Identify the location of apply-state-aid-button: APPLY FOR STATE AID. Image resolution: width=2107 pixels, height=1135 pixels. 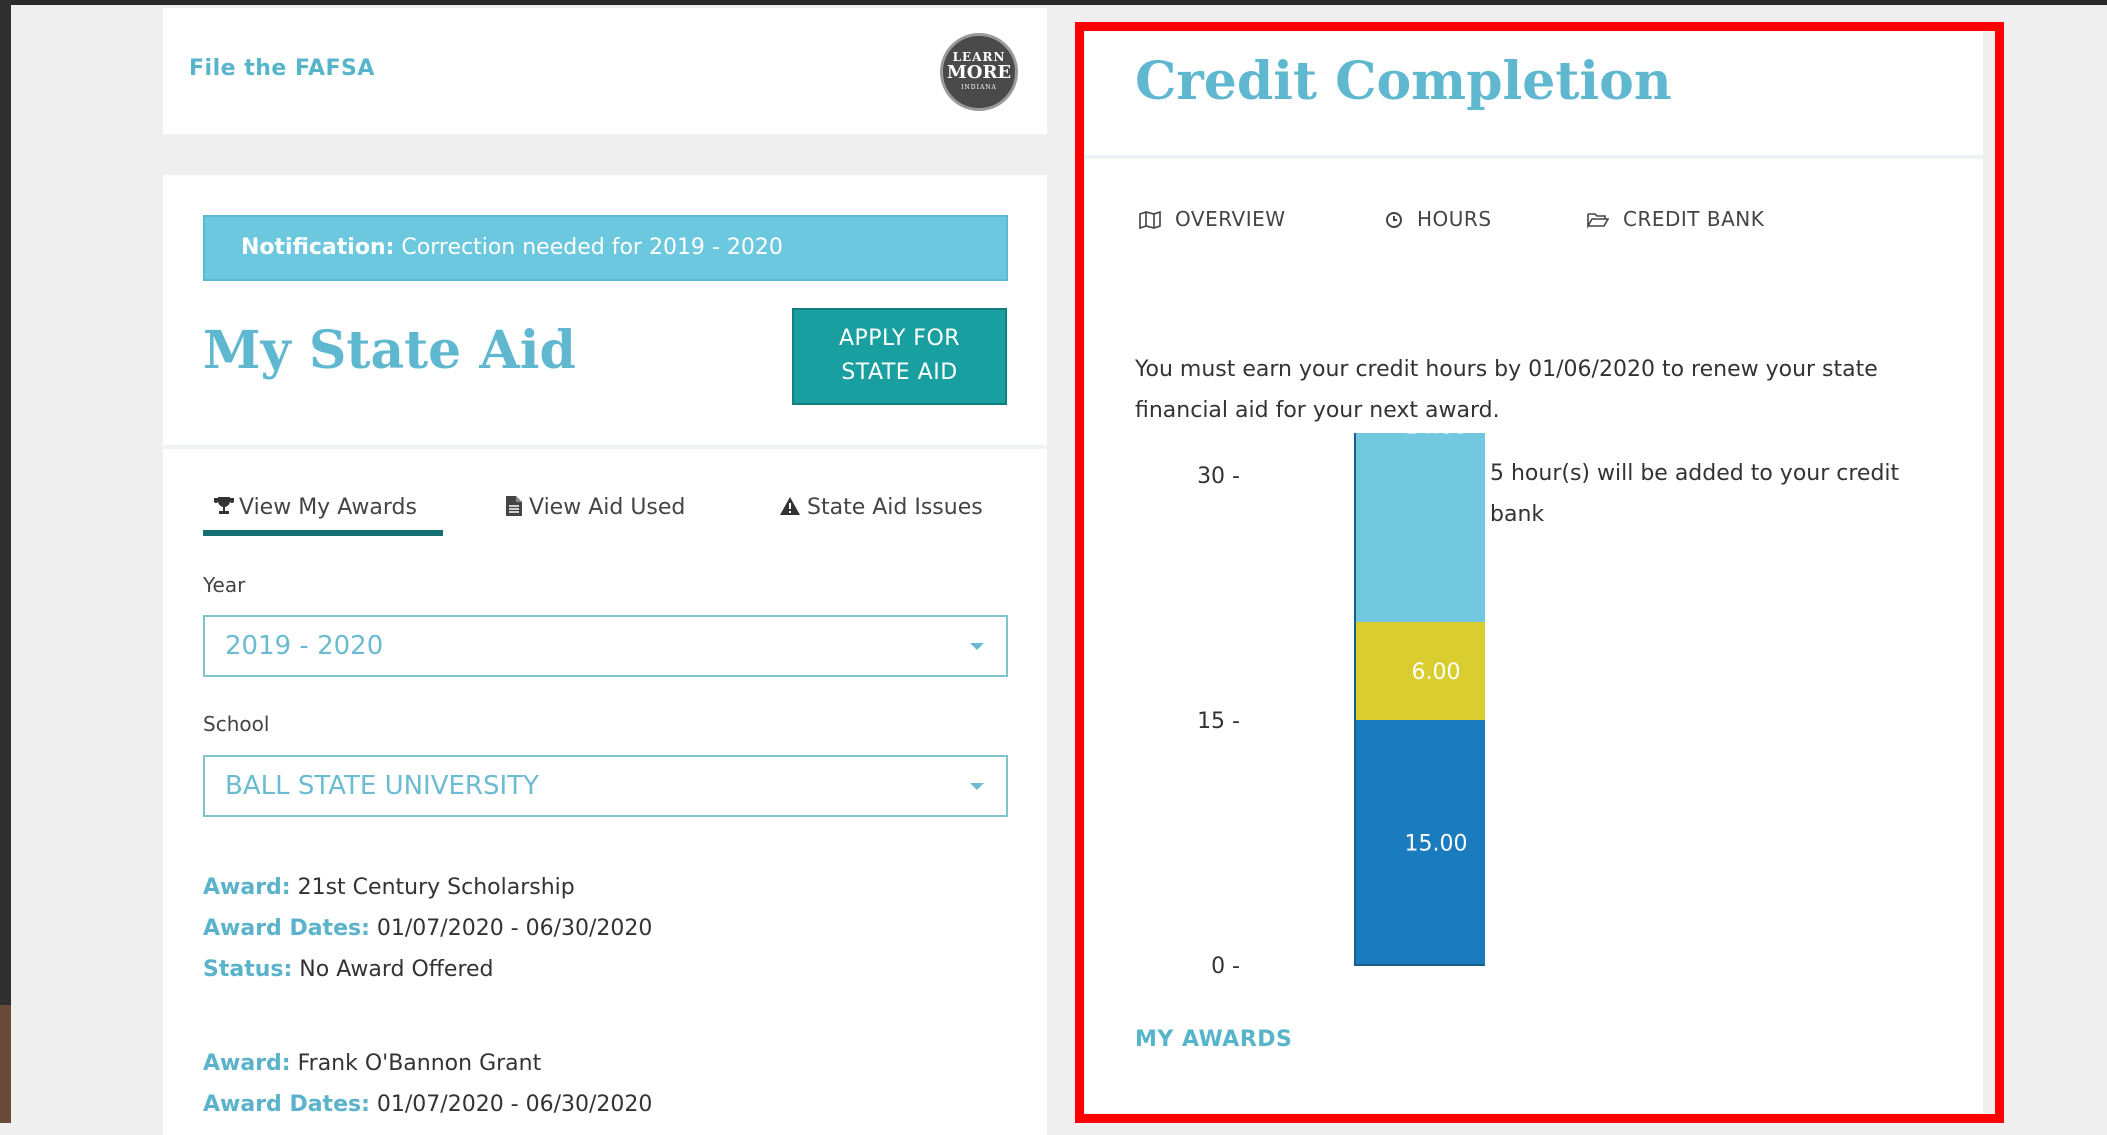
(899, 356).